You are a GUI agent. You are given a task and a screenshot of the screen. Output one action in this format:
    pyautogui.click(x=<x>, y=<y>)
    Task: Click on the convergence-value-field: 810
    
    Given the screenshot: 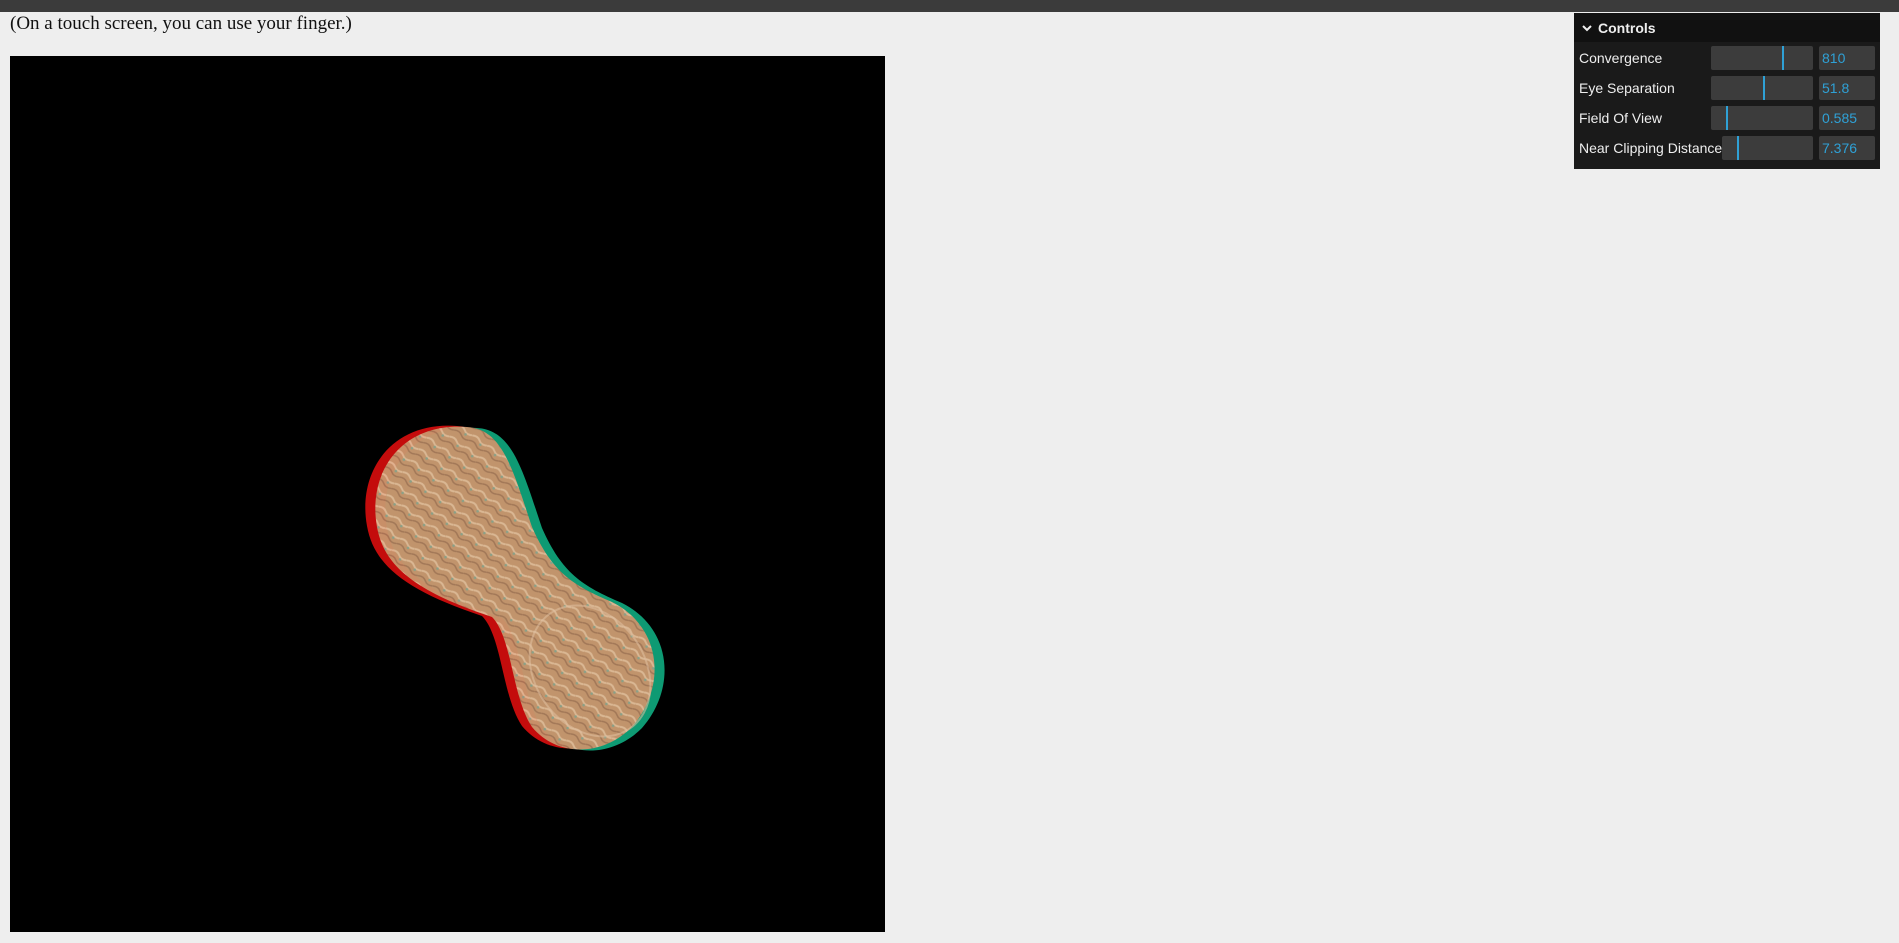 What is the action you would take?
    pyautogui.click(x=1847, y=58)
    